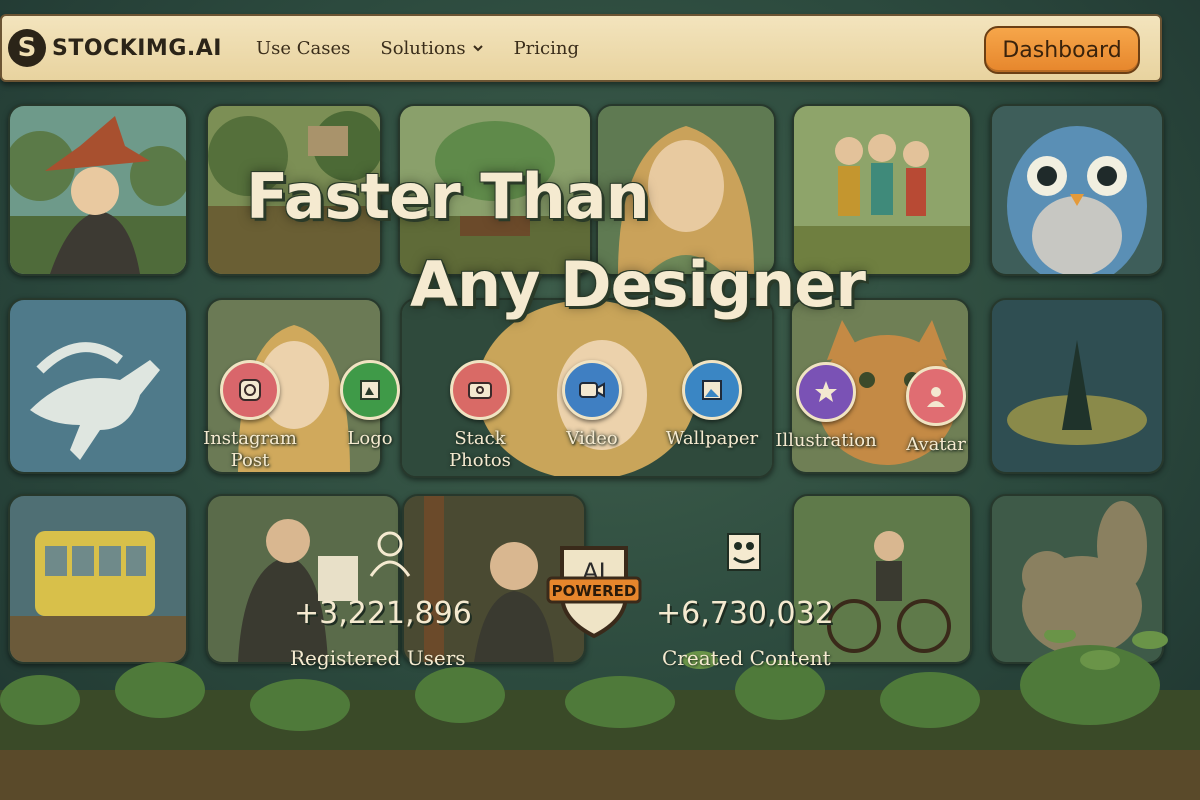 This screenshot has width=1200, height=800. I want to click on category-label: Logo, so click(370, 438).